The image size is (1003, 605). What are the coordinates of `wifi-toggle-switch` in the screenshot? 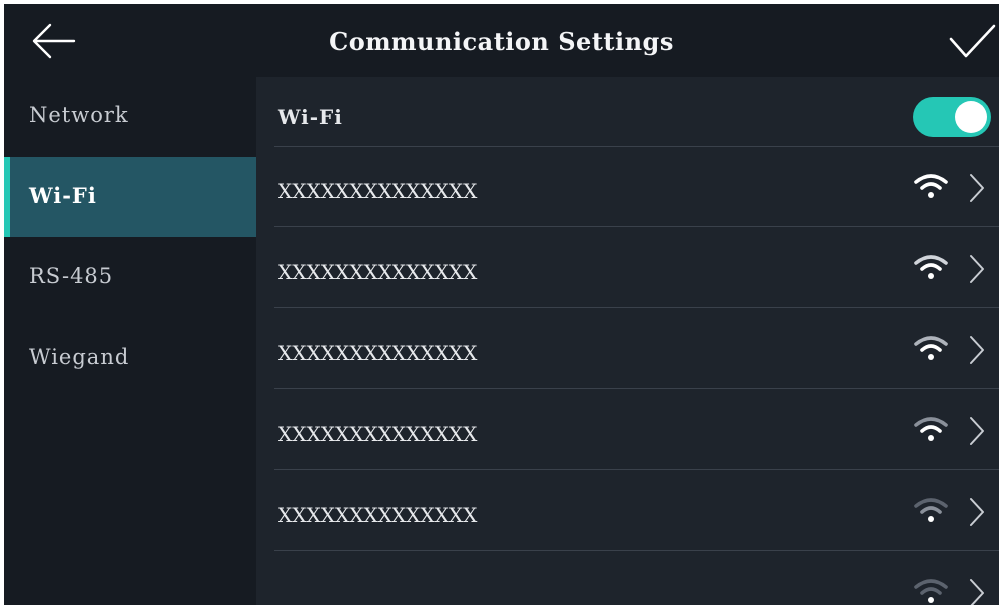 It's located at (952, 117).